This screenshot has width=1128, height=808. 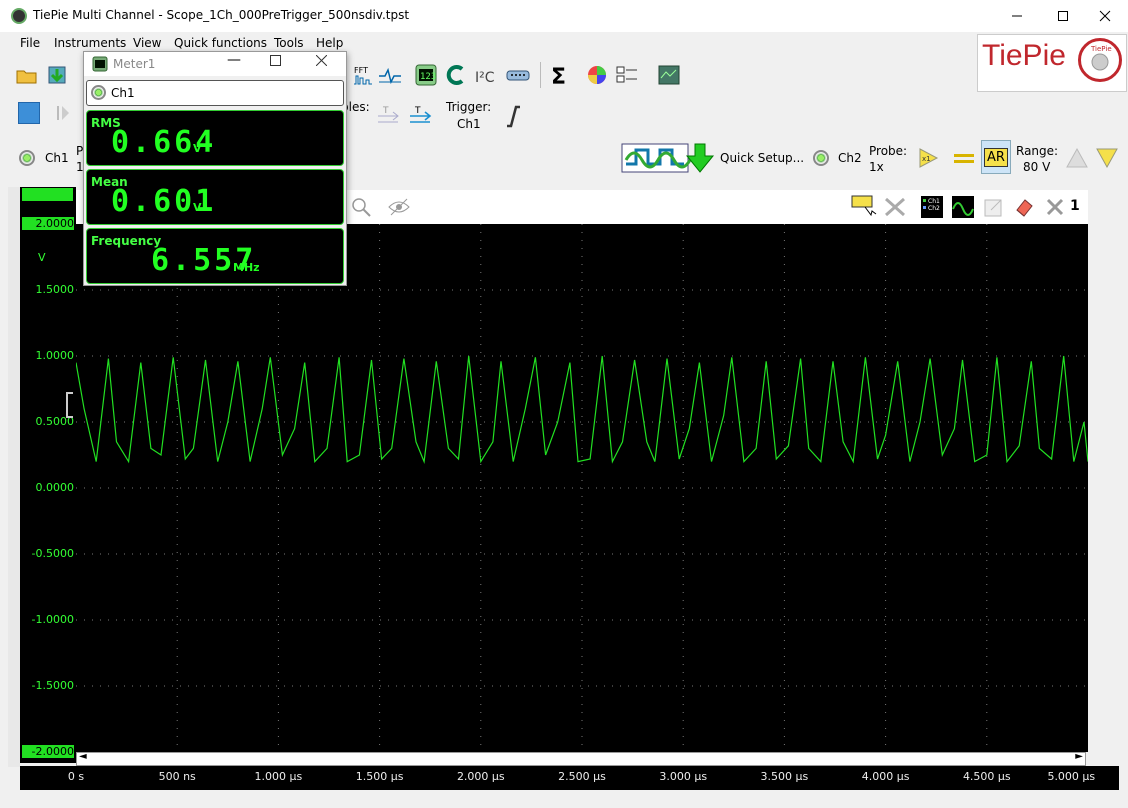 I want to click on ch1-led-icon, so click(x=27, y=158).